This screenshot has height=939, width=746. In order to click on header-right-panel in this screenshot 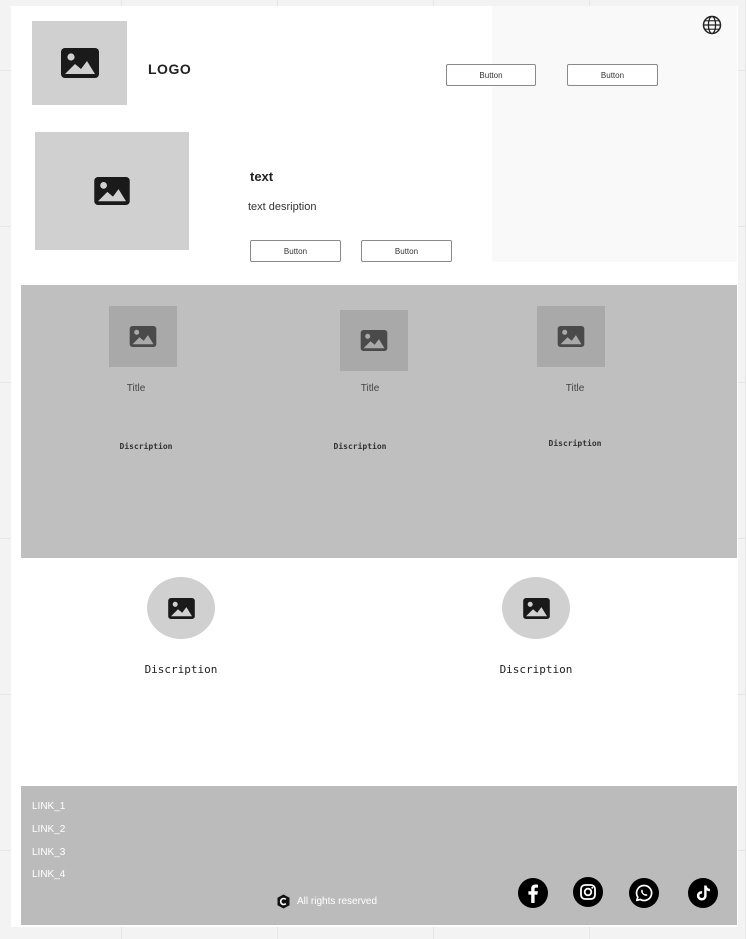, I will do `click(614, 134)`.